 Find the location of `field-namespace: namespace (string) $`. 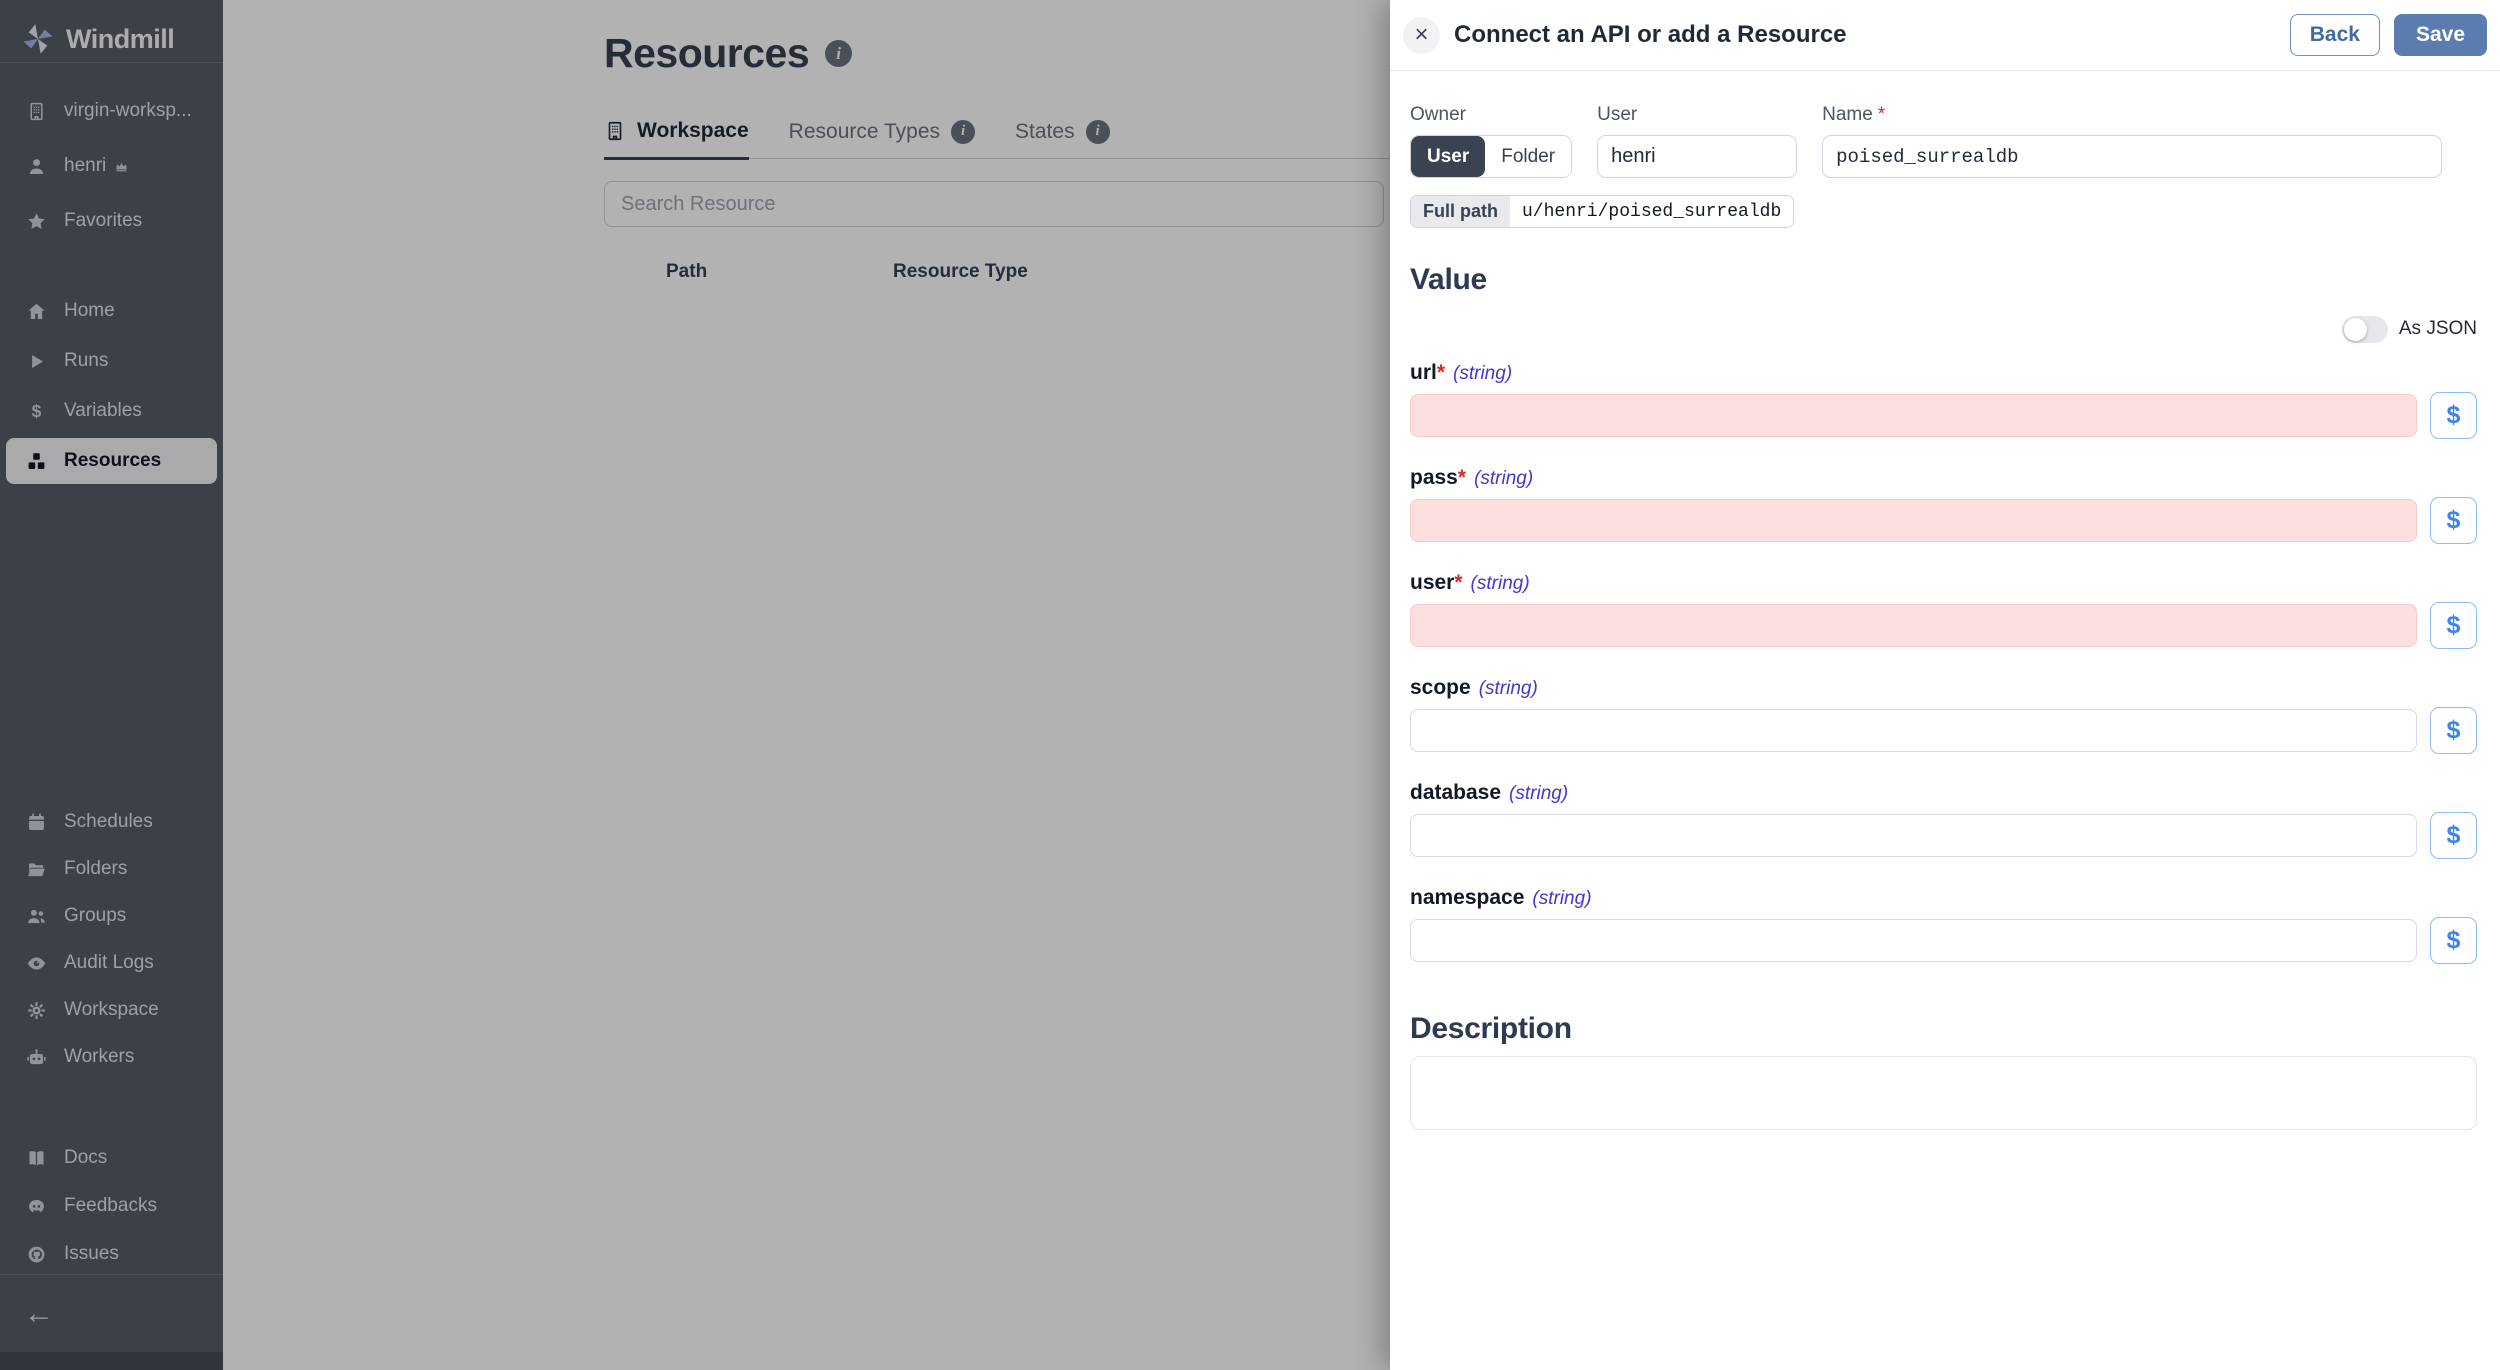

field-namespace: namespace (string) $ is located at coordinates (1943, 925).